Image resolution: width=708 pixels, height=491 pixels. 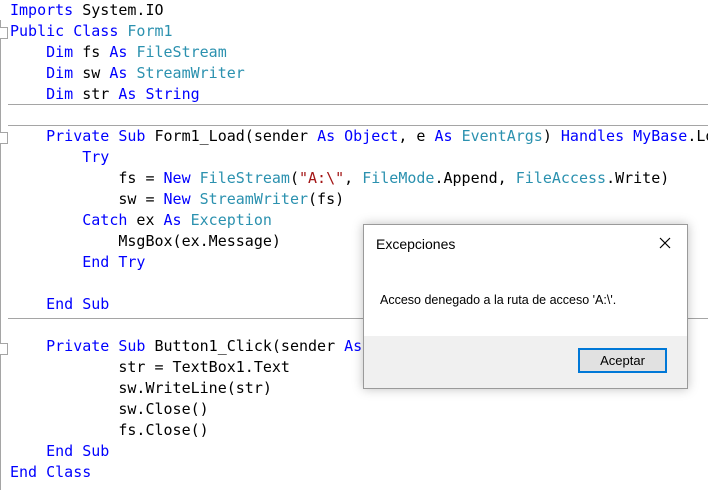 I want to click on code-token: Form1, so click(x=150, y=31).